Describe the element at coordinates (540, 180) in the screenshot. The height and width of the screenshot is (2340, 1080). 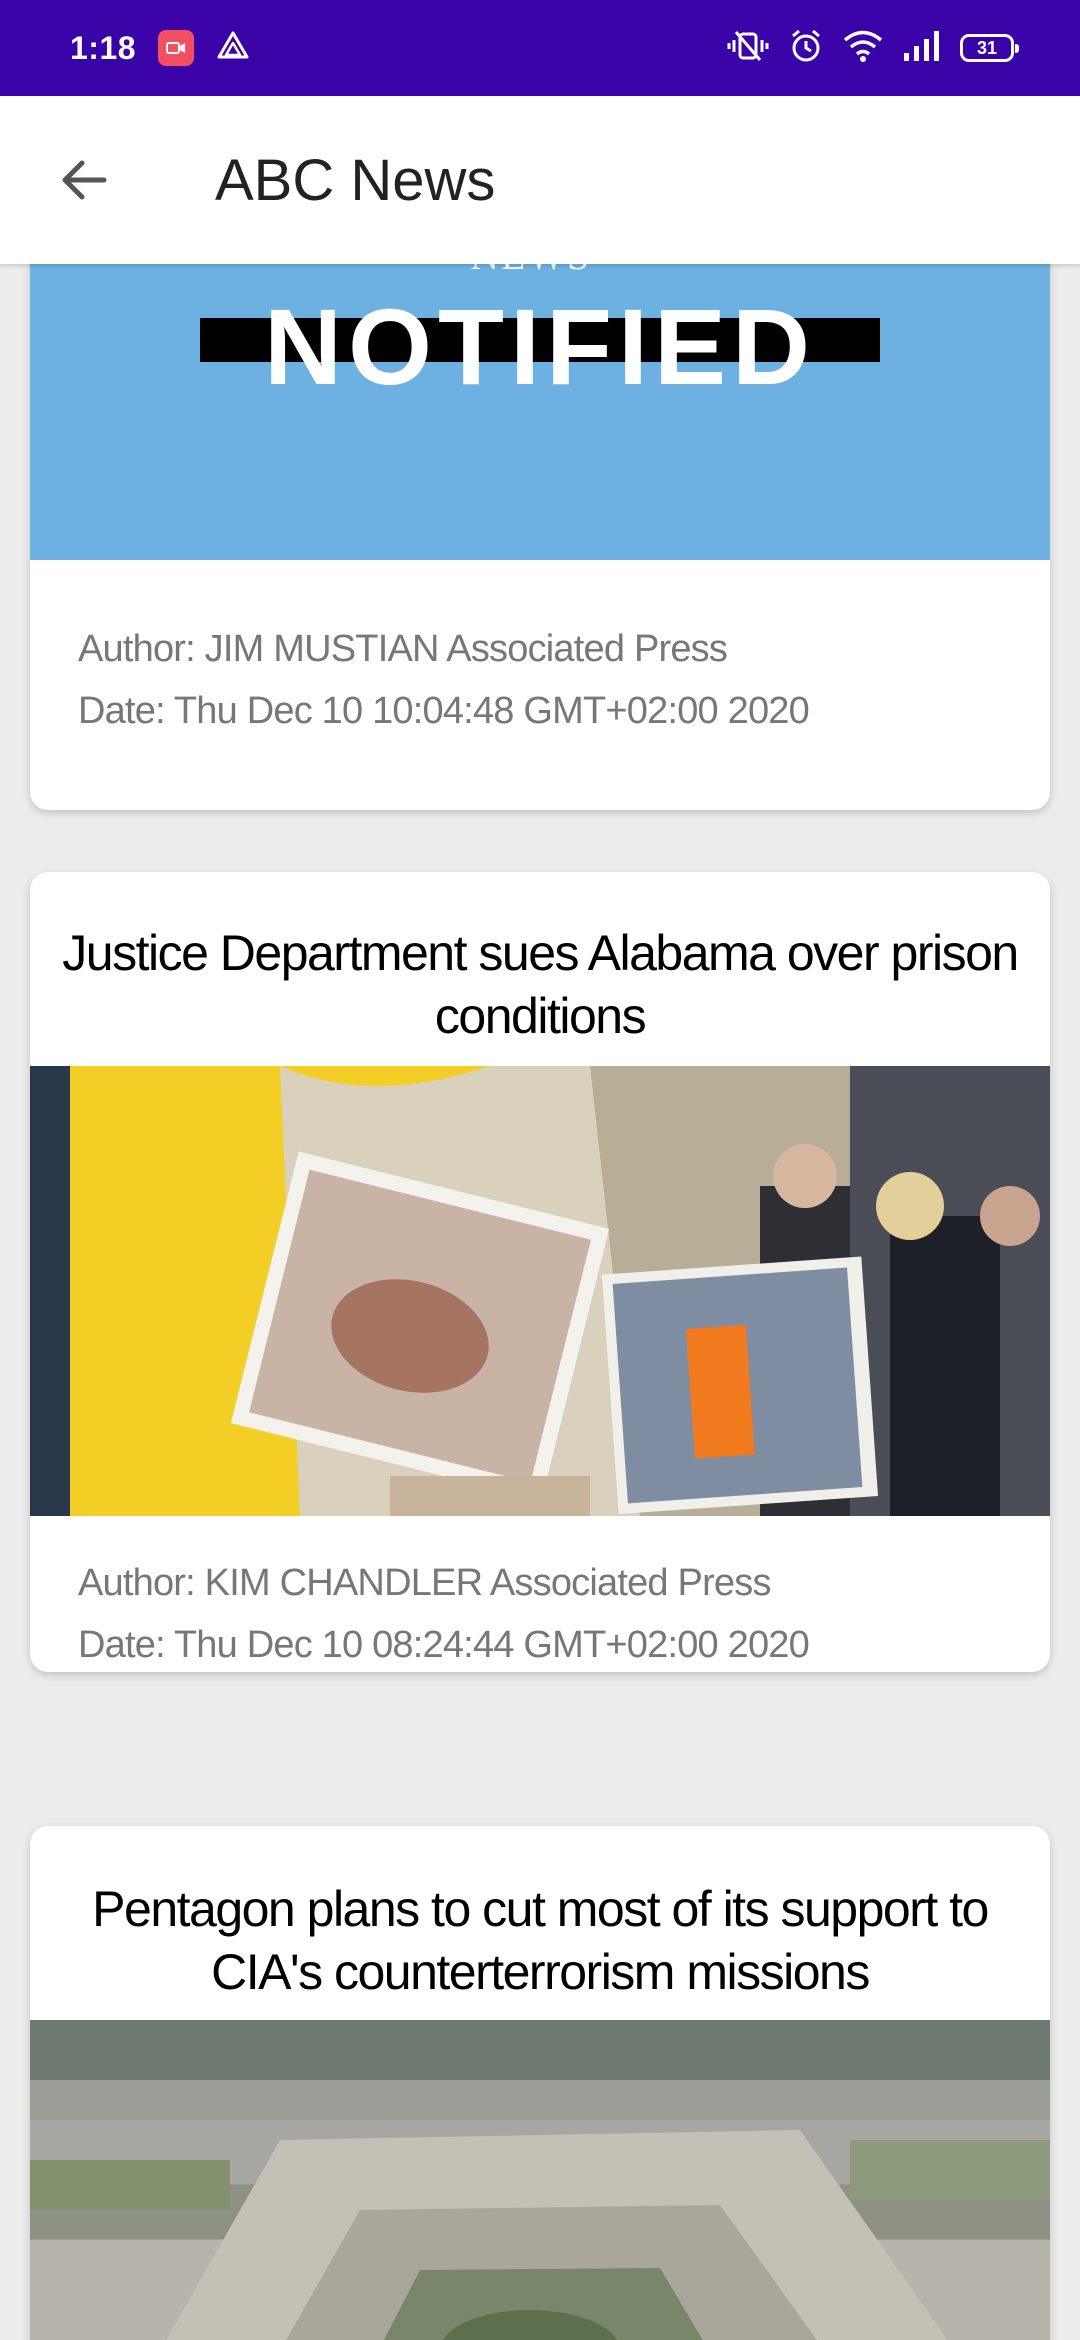
I see `app-bar: ABC News` at that location.